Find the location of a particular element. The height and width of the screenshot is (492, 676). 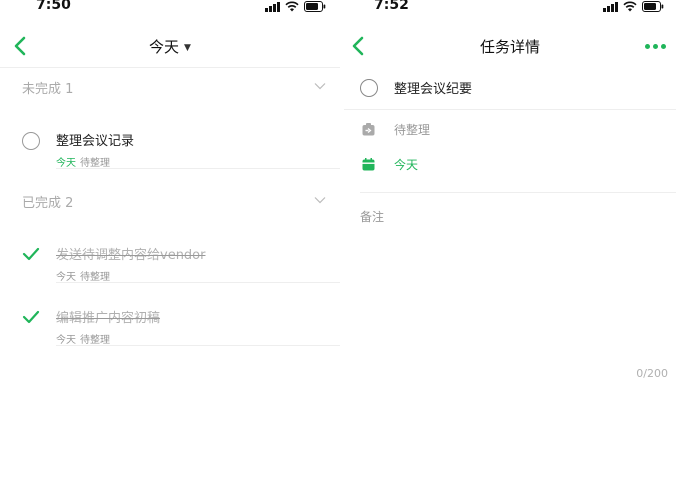

task-title: 编辑推广内容初稿 is located at coordinates (108, 318).